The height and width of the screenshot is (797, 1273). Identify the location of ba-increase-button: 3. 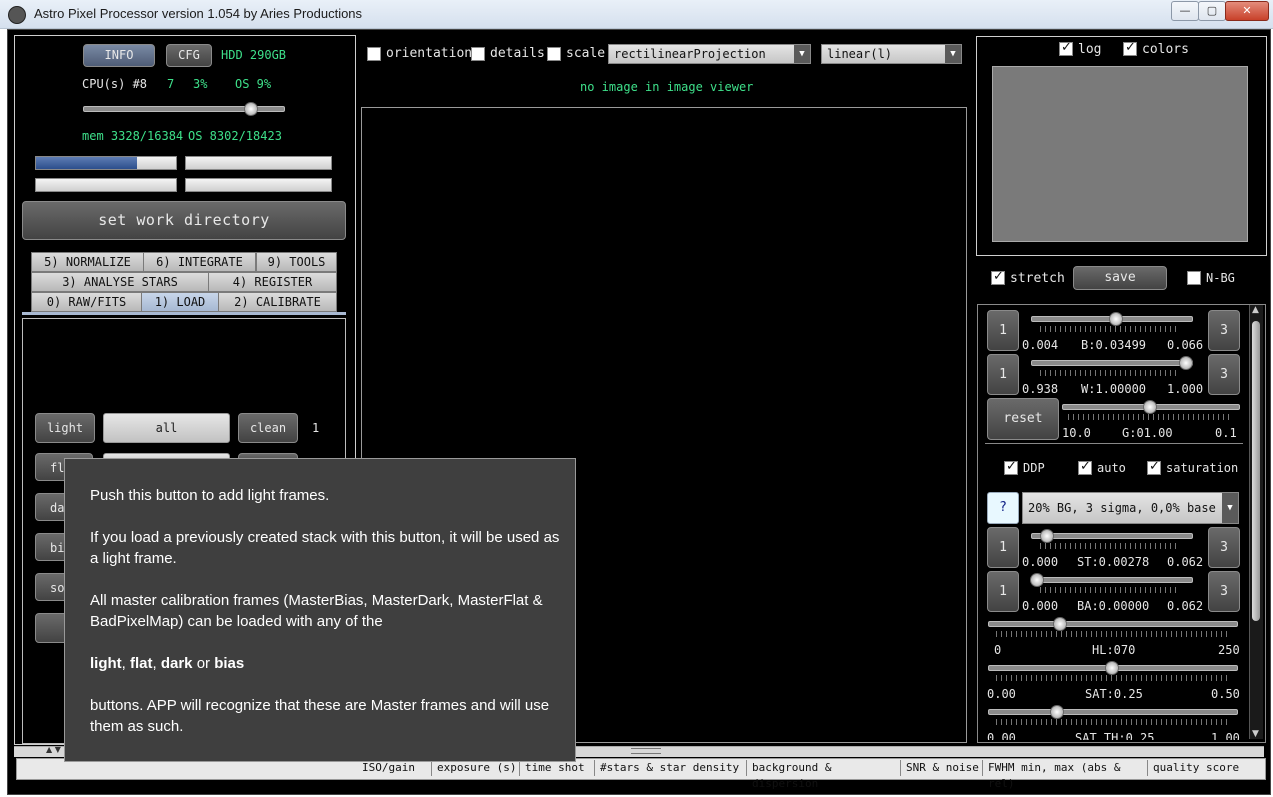
(1224, 591).